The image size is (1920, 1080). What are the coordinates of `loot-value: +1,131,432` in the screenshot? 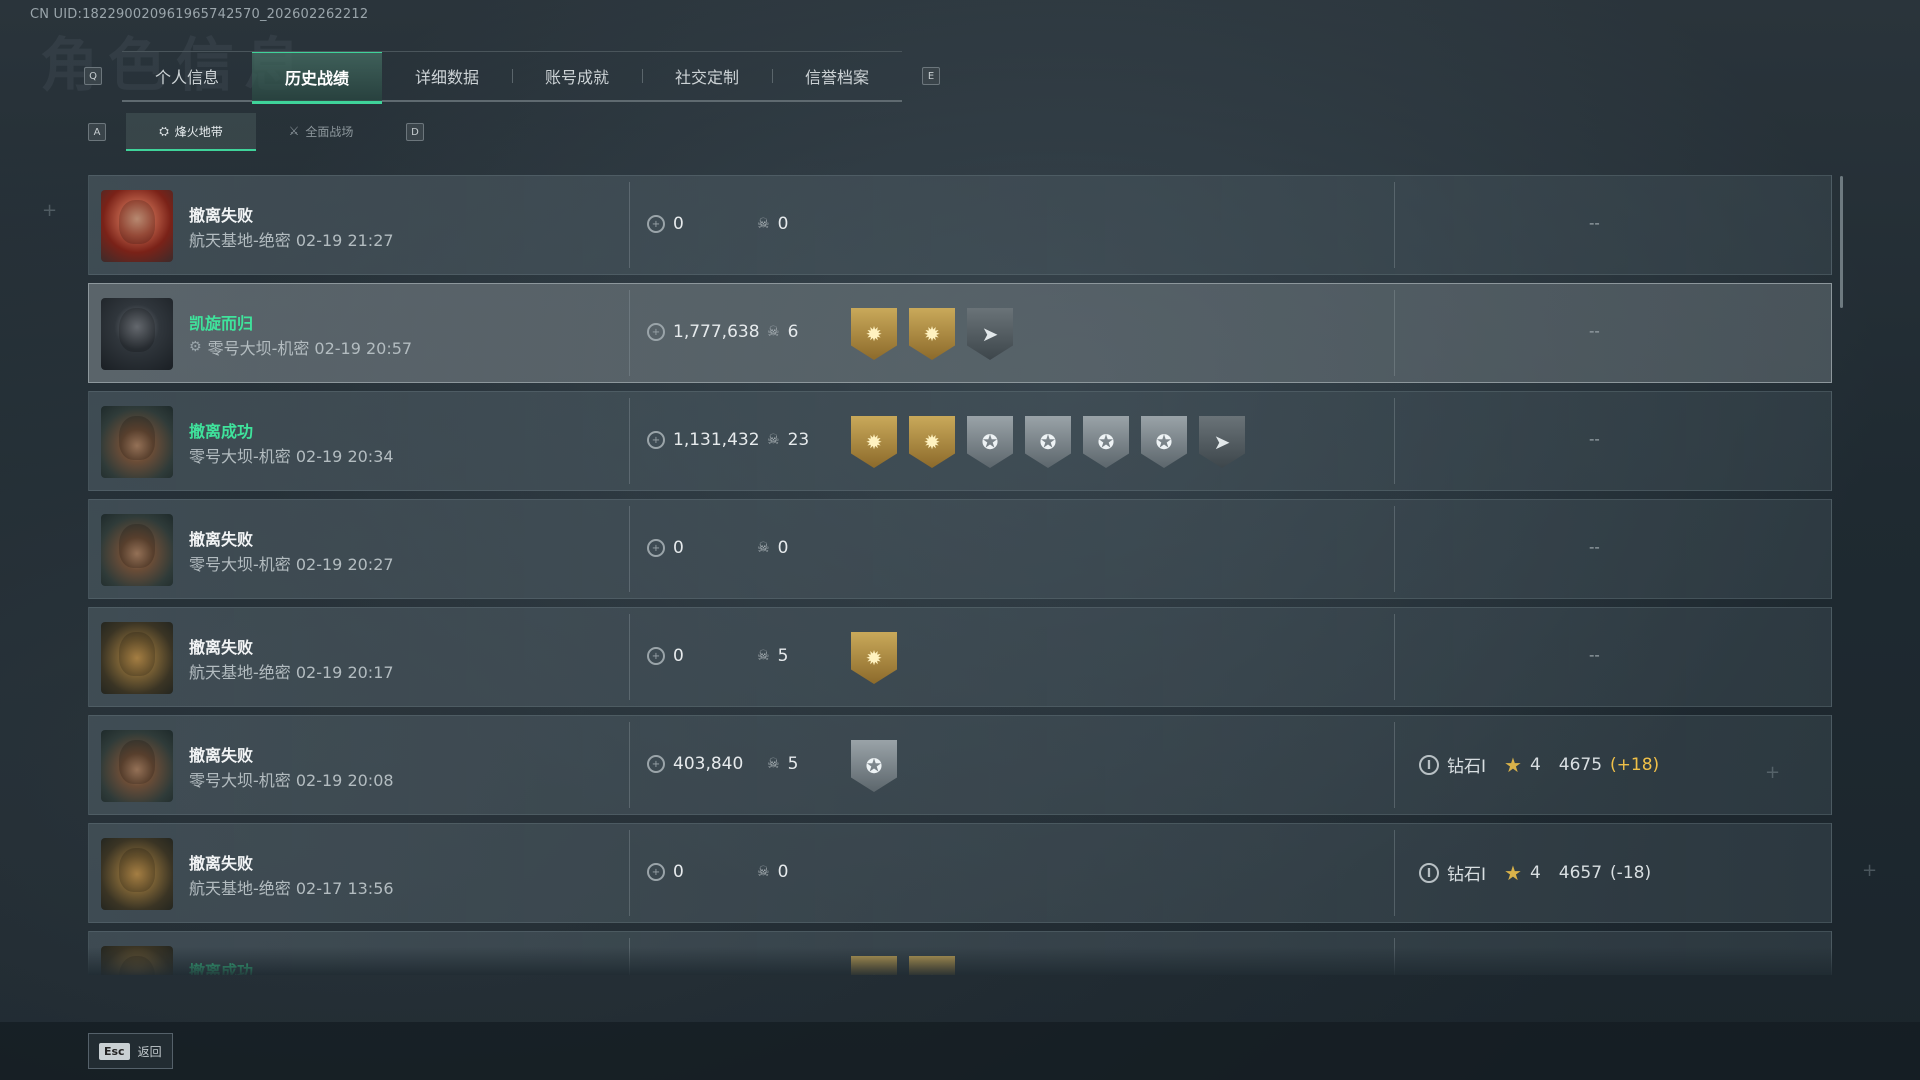 It's located at (703, 440).